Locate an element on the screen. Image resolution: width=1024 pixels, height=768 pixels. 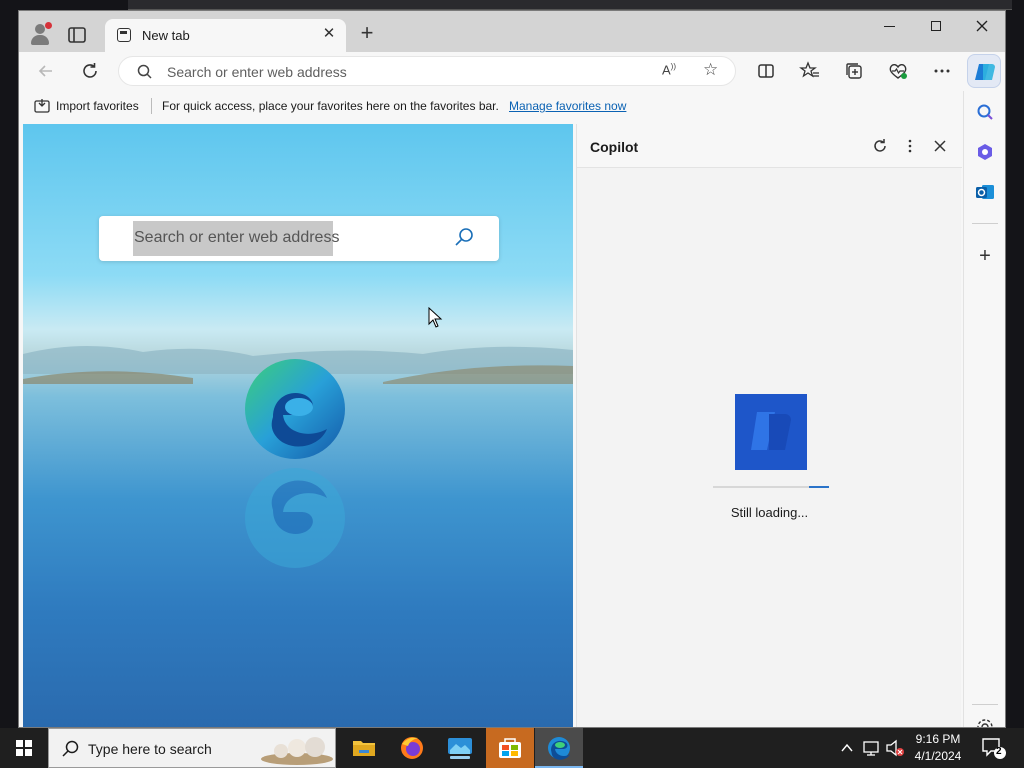
start-button is located at coordinates (24, 748).